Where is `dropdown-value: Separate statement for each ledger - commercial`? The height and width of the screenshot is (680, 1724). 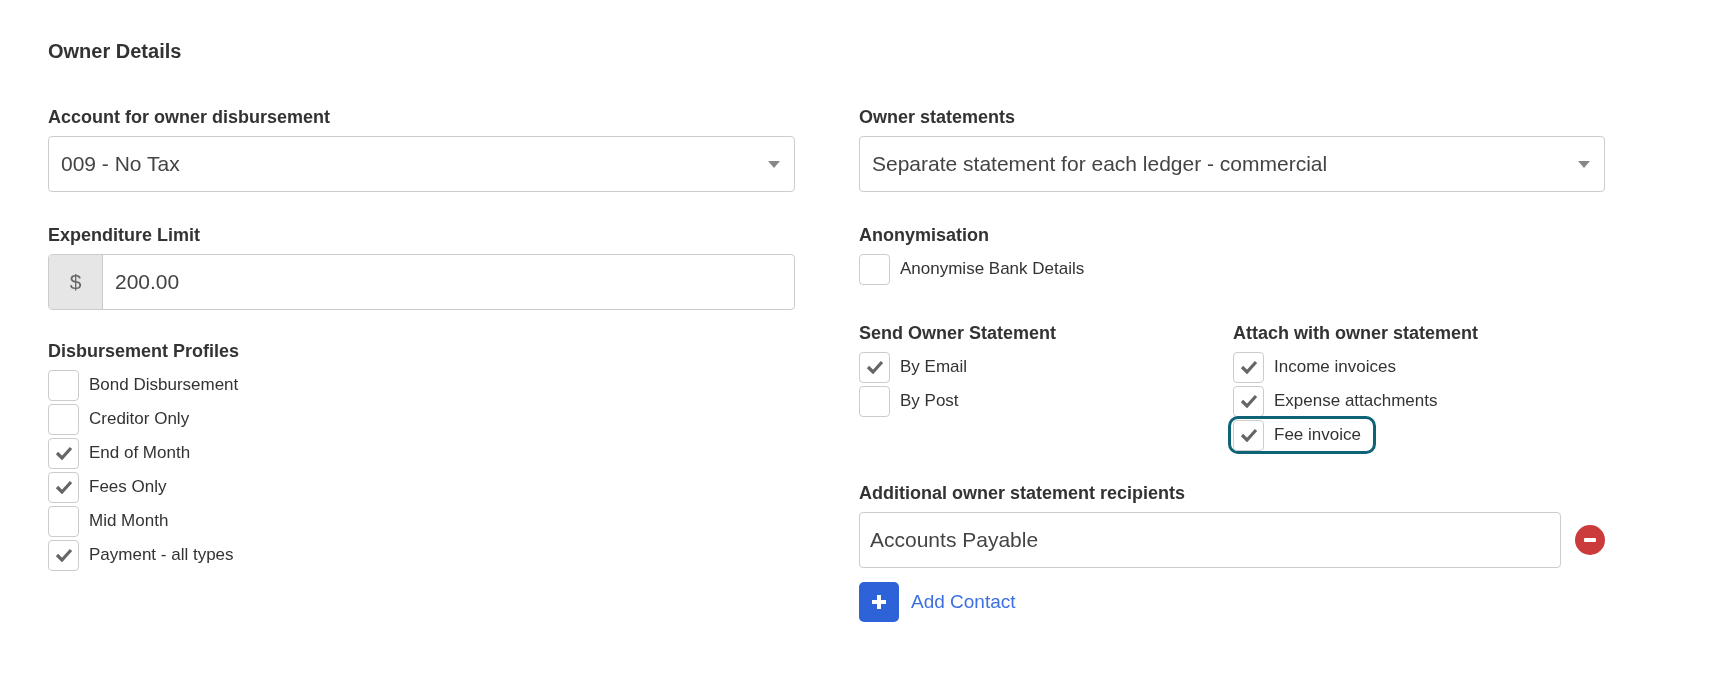 dropdown-value: Separate statement for each ledger - commercial is located at coordinates (1100, 164).